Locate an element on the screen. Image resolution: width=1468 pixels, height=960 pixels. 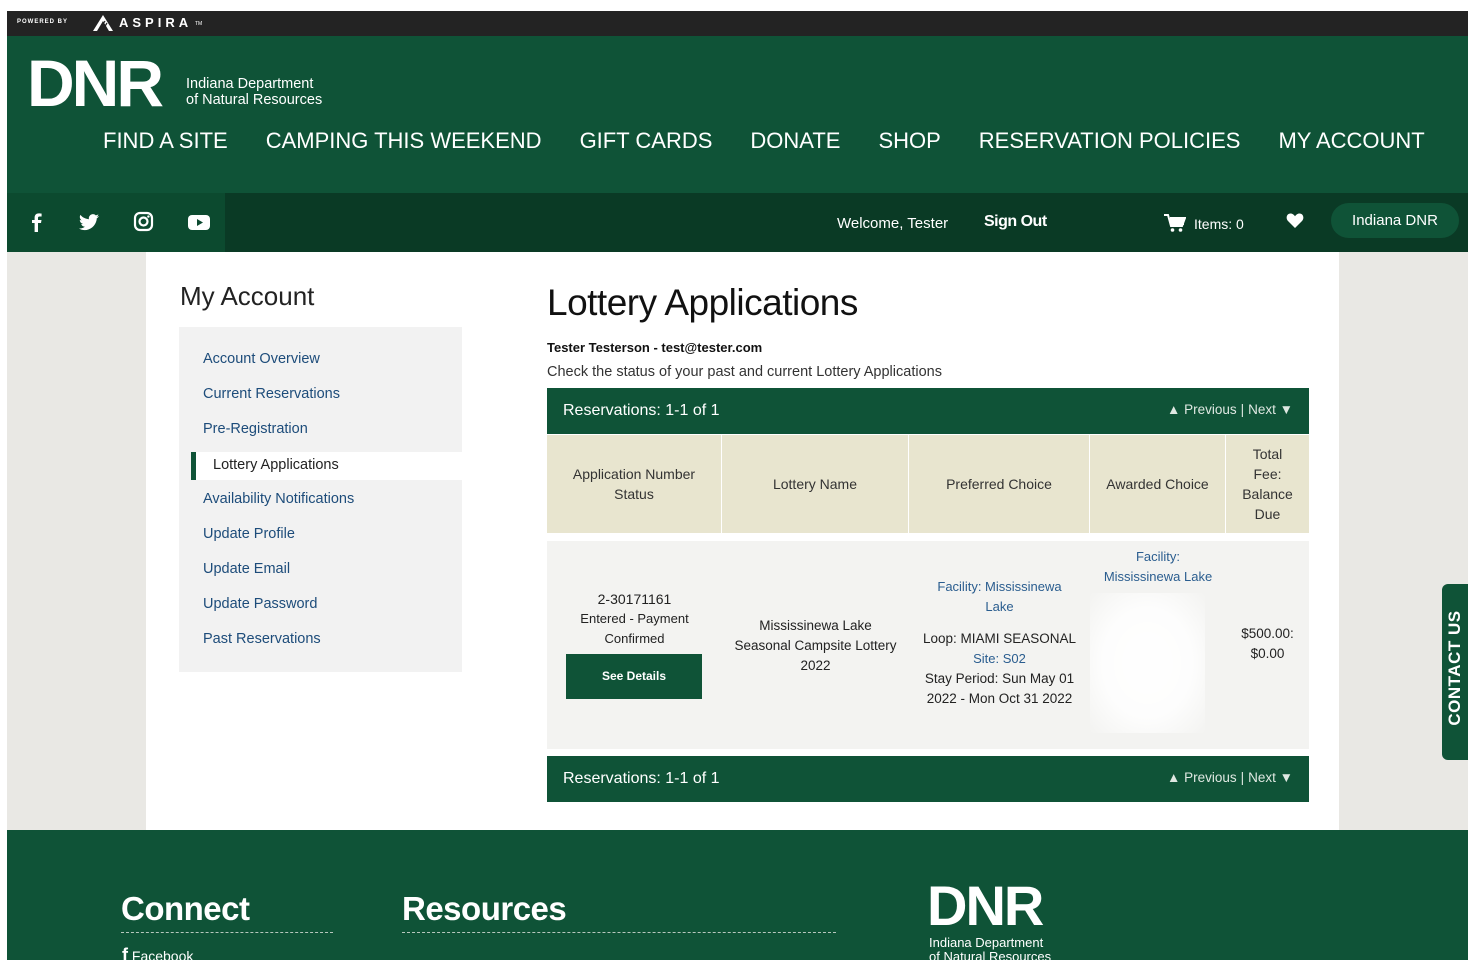
sidebar-item-availability-notifications: Availability Notifications is located at coordinates (278, 499).